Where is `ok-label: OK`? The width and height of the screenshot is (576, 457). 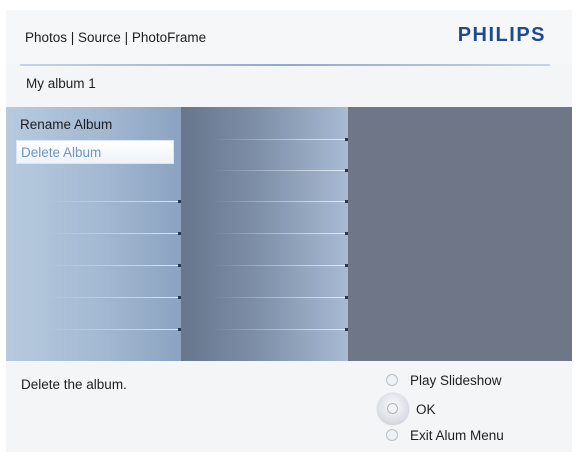 ok-label: OK is located at coordinates (426, 409).